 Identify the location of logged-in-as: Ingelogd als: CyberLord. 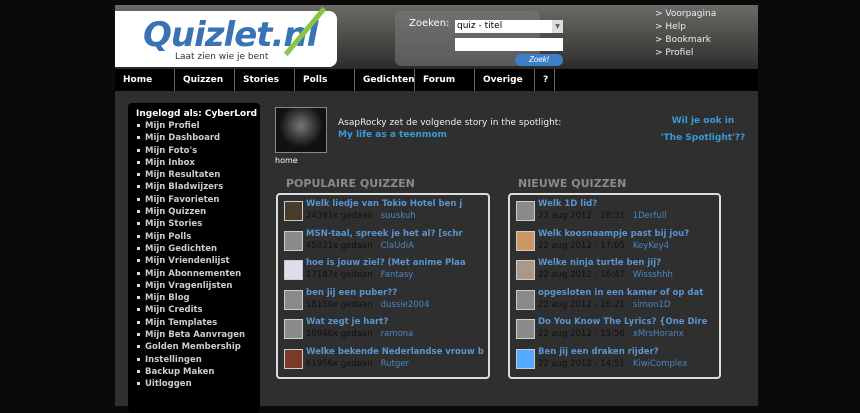
(197, 114).